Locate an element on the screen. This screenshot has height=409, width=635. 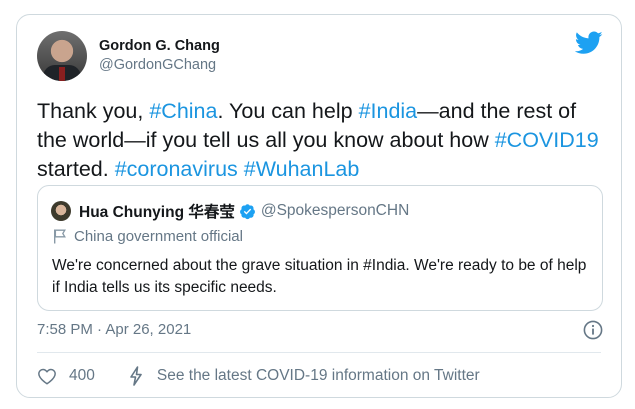
government-label: China government official is located at coordinates (148, 236).